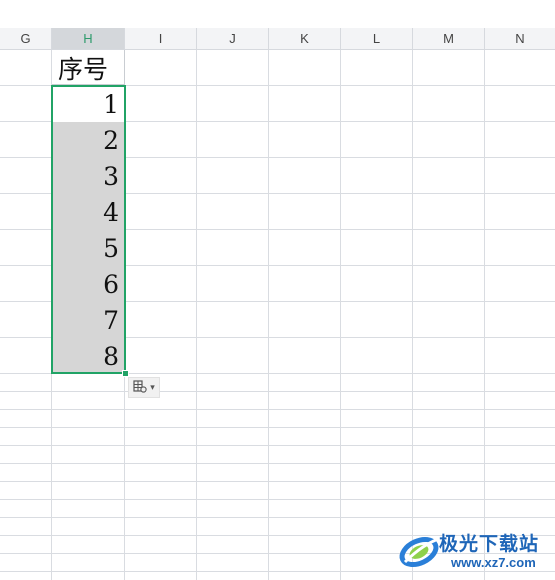 This screenshot has height=580, width=555. Describe the element at coordinates (88, 212) in the screenshot. I see `cell-h6: 4` at that location.